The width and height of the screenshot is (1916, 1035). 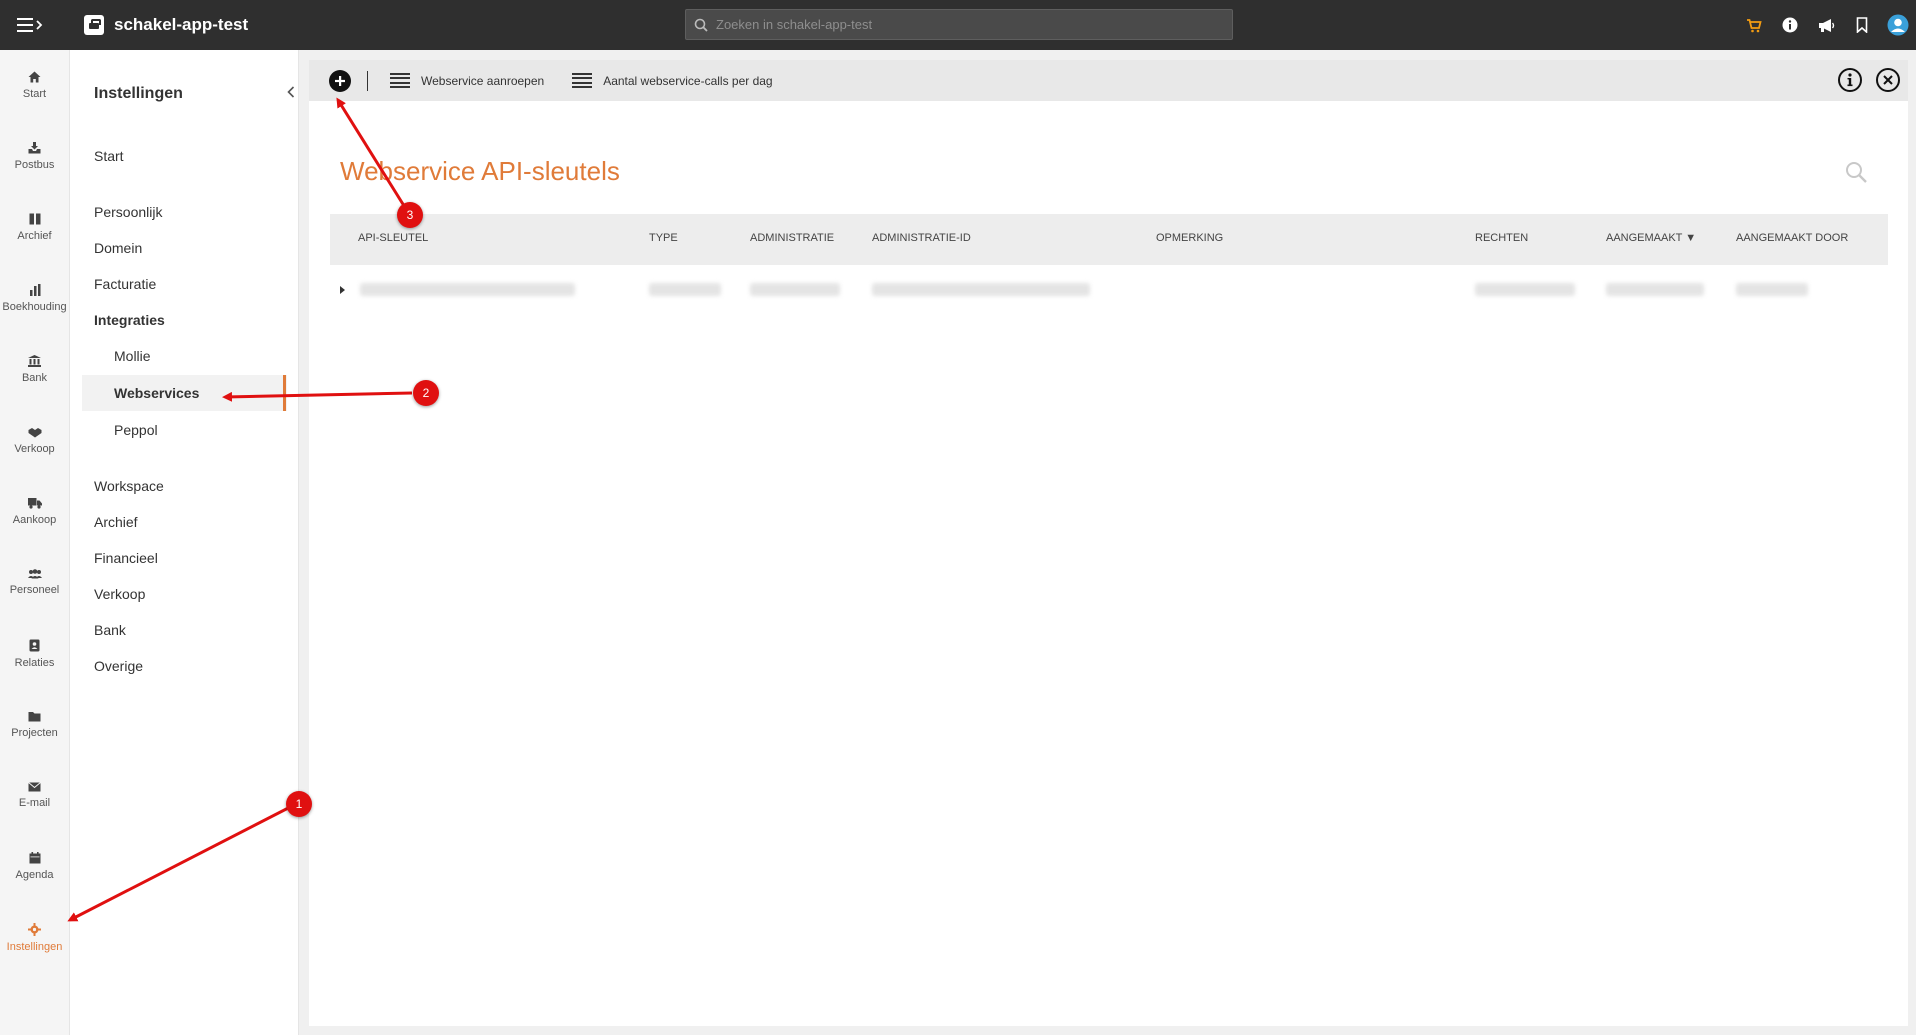 I want to click on nav-item-bank: Bank, so click(x=110, y=630).